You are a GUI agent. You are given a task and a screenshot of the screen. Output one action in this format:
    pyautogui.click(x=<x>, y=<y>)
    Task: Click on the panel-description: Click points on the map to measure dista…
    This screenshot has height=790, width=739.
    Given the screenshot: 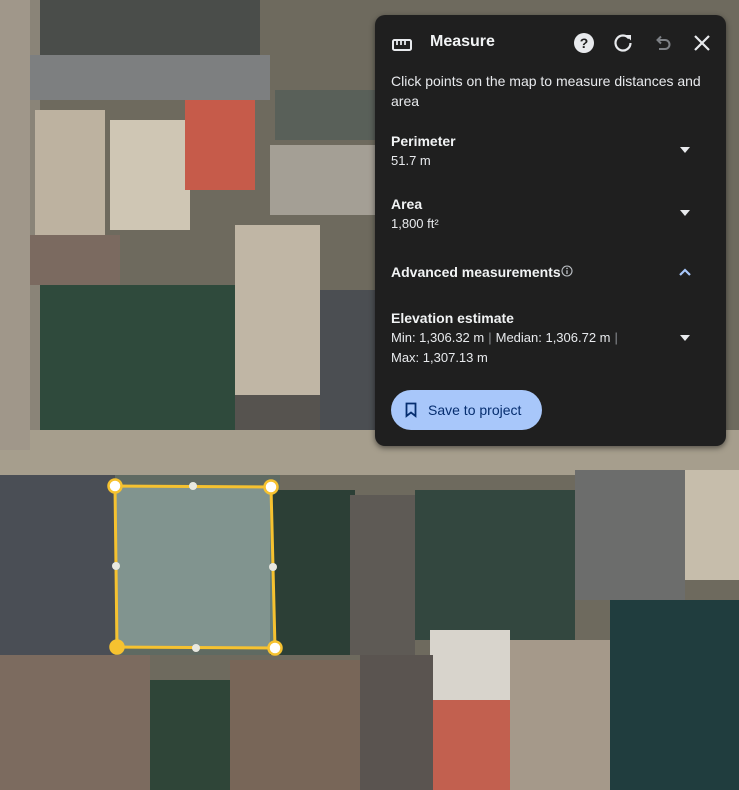 What is the action you would take?
    pyautogui.click(x=546, y=91)
    